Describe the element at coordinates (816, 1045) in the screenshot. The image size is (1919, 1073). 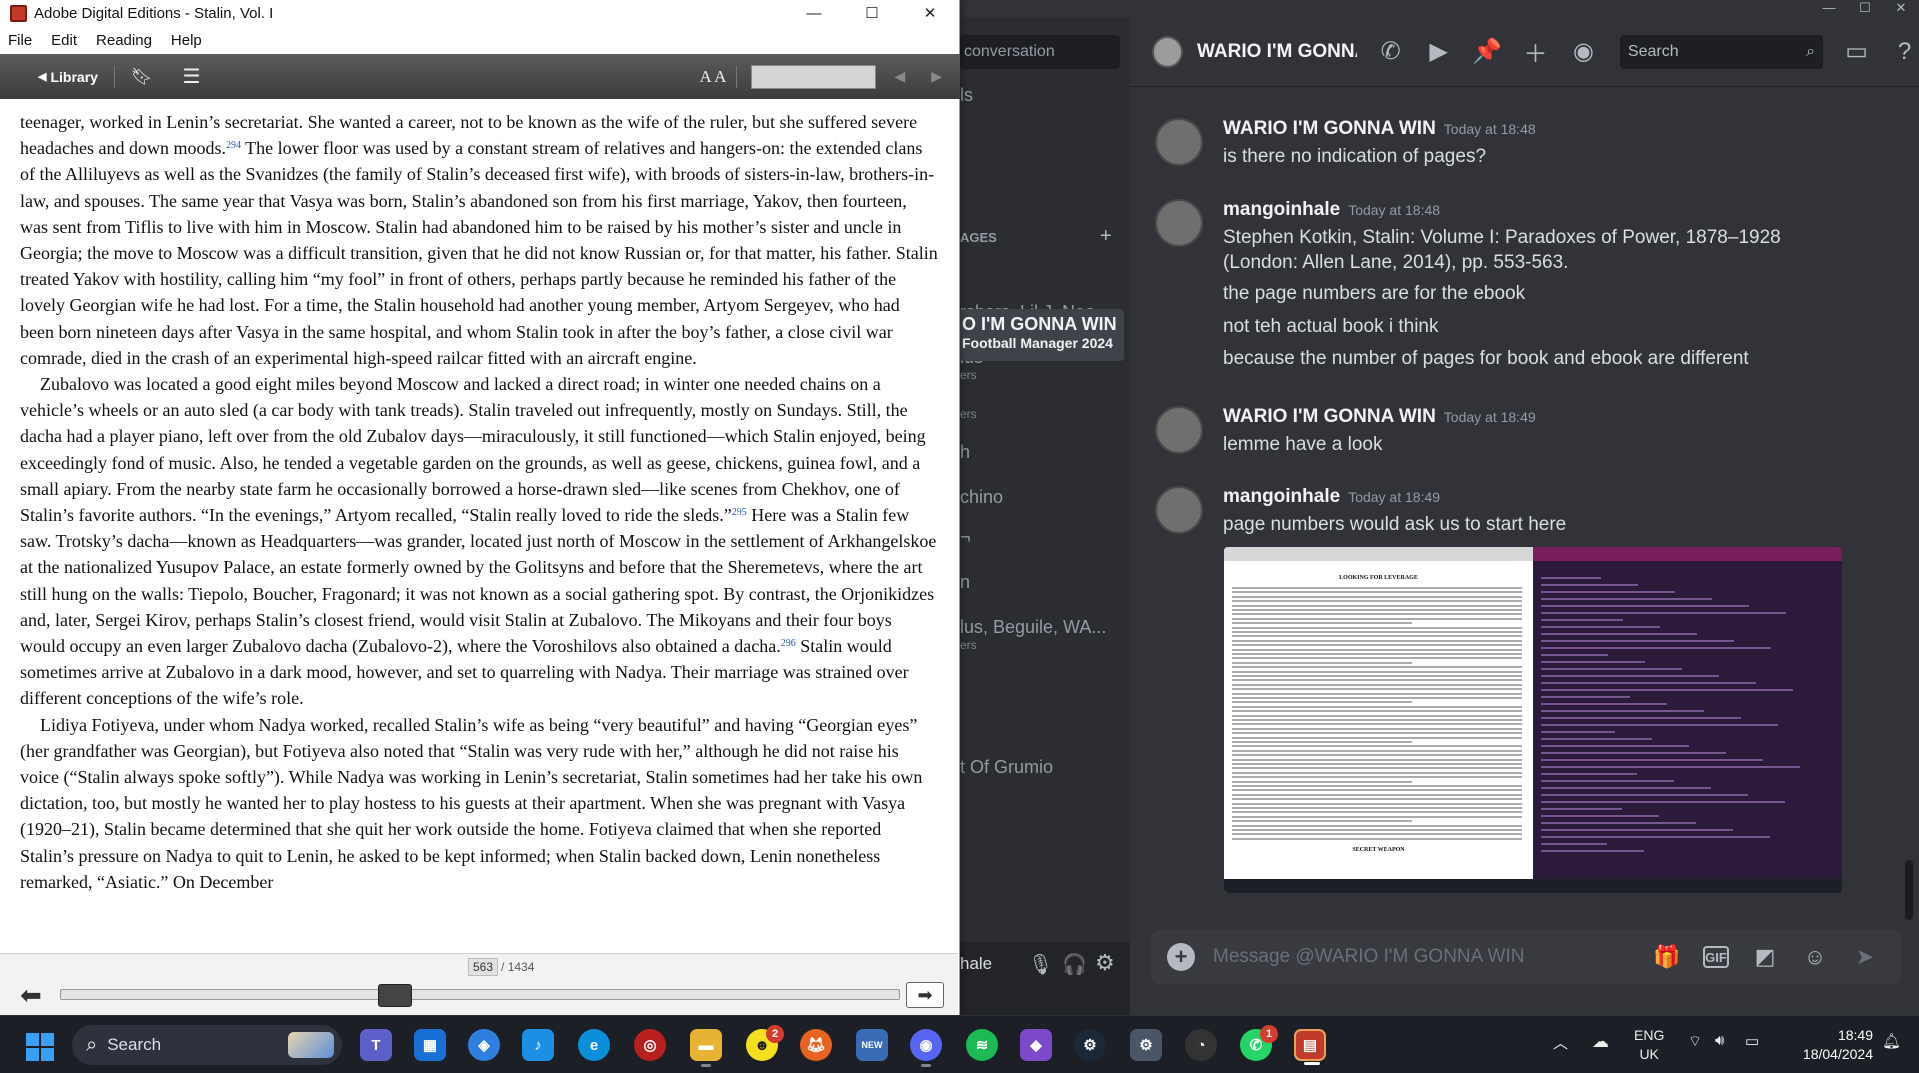
I see `firefox-icon: 🦊︎` at that location.